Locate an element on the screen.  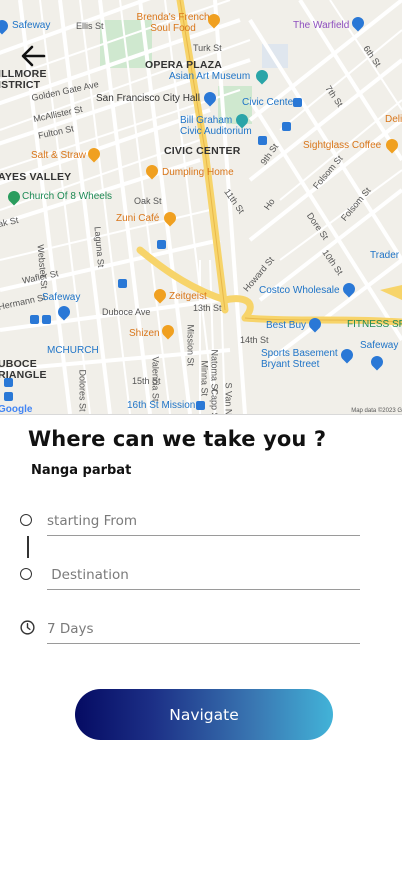
place-fitness: FITNESS SF is located at coordinates (374, 324).